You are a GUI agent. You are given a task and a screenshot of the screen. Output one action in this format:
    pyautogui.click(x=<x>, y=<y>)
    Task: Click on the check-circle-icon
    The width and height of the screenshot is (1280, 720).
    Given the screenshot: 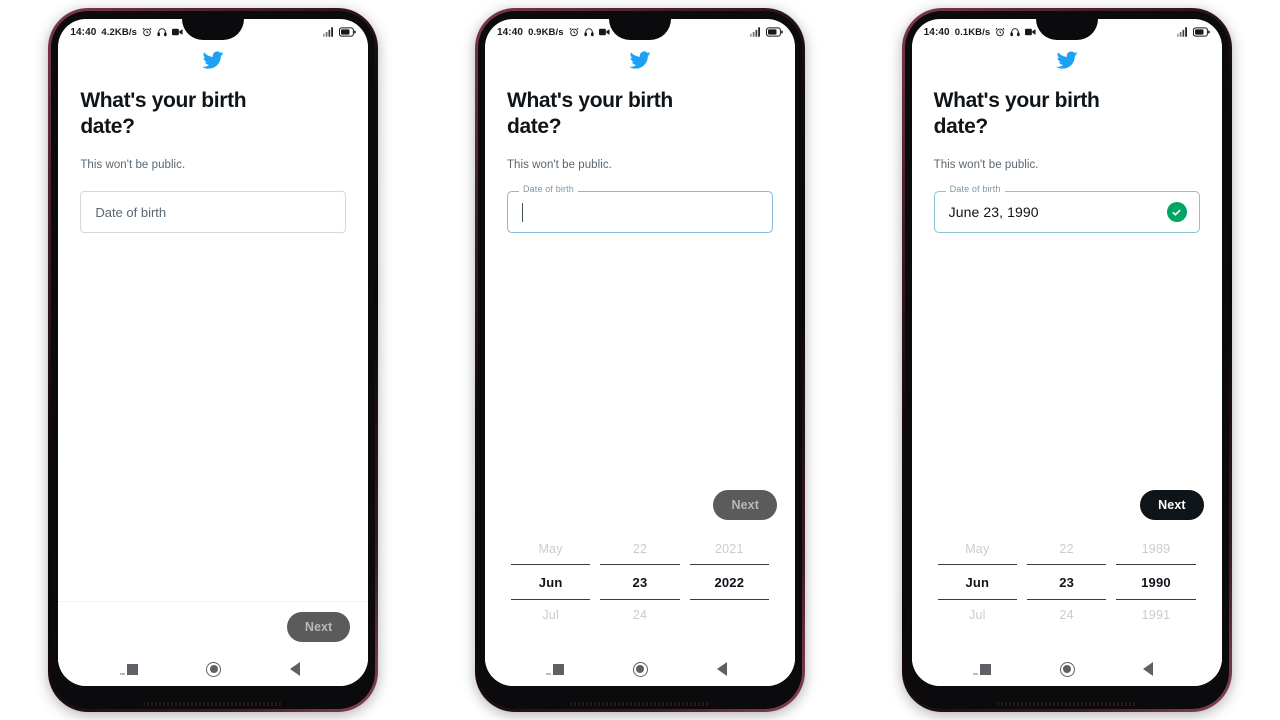 What is the action you would take?
    pyautogui.click(x=1176, y=212)
    